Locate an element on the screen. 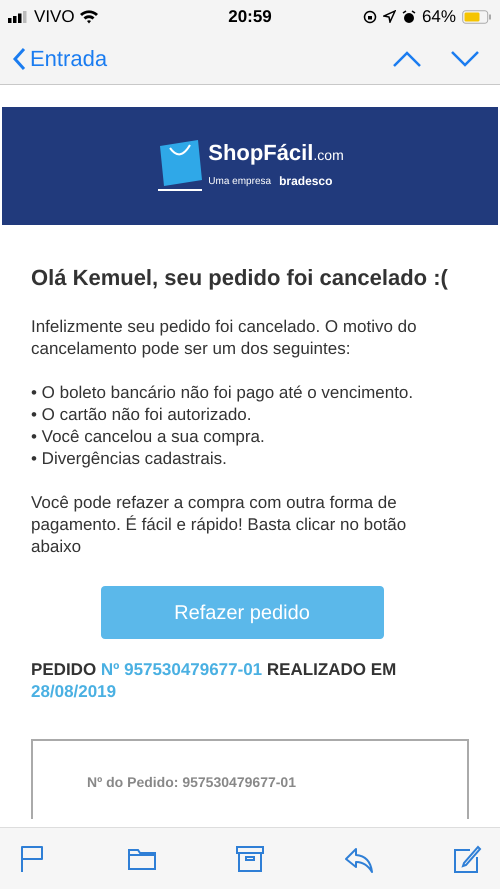 The height and width of the screenshot is (889, 500). chevron-down-icon is located at coordinates (465, 59).